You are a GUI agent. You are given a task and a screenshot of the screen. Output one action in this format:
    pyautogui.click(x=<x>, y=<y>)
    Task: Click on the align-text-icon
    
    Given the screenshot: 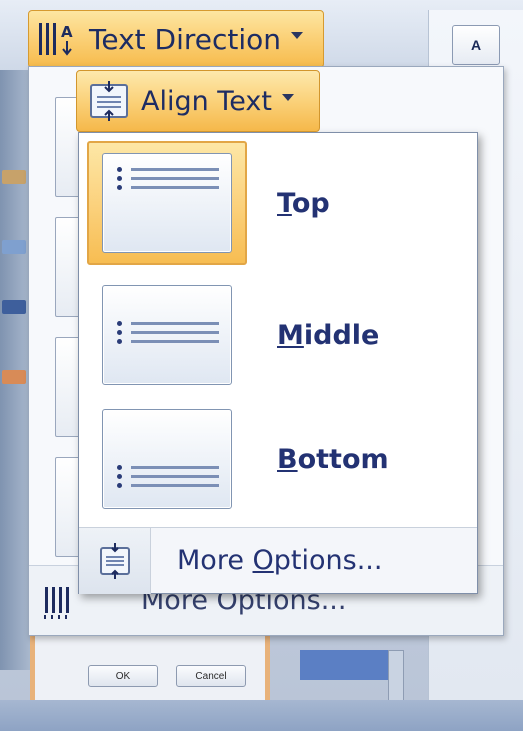 What is the action you would take?
    pyautogui.click(x=109, y=101)
    